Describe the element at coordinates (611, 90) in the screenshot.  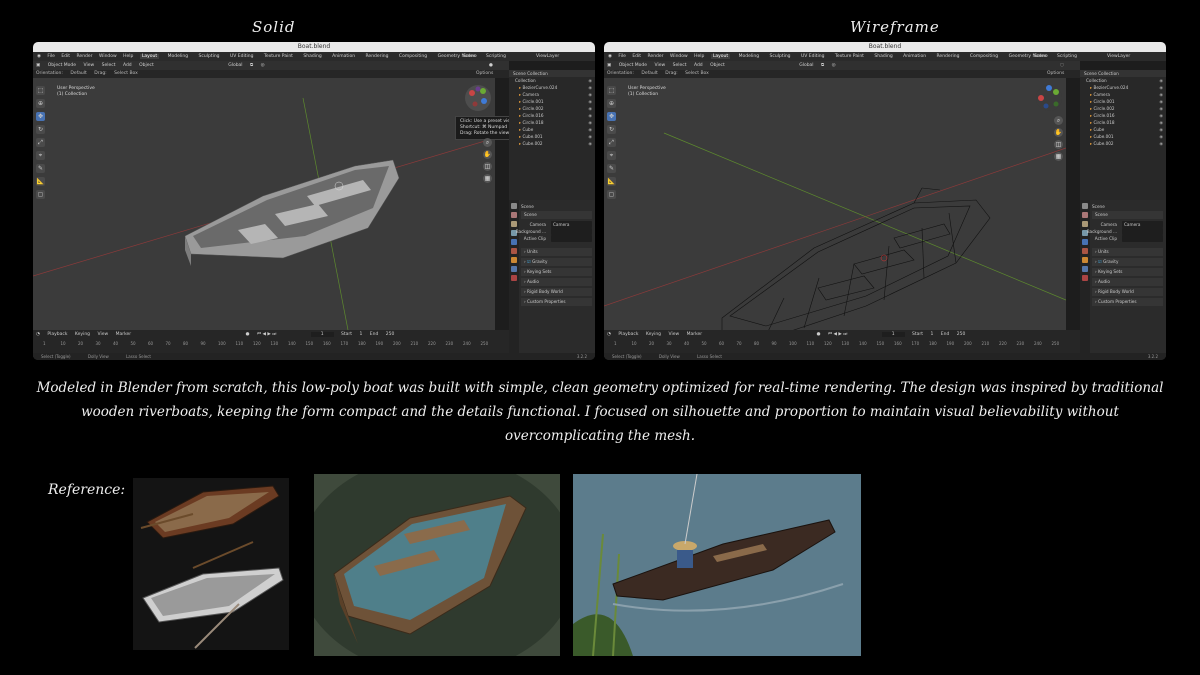
I see `select-tool-icon: ⬚` at that location.